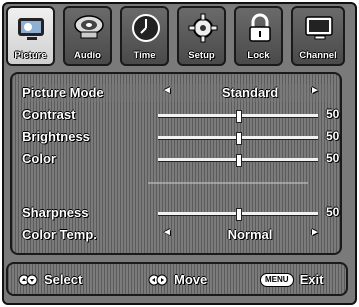 The height and width of the screenshot is (307, 359). Describe the element at coordinates (28, 279) in the screenshot. I see `up-down-buttons-icon` at that location.